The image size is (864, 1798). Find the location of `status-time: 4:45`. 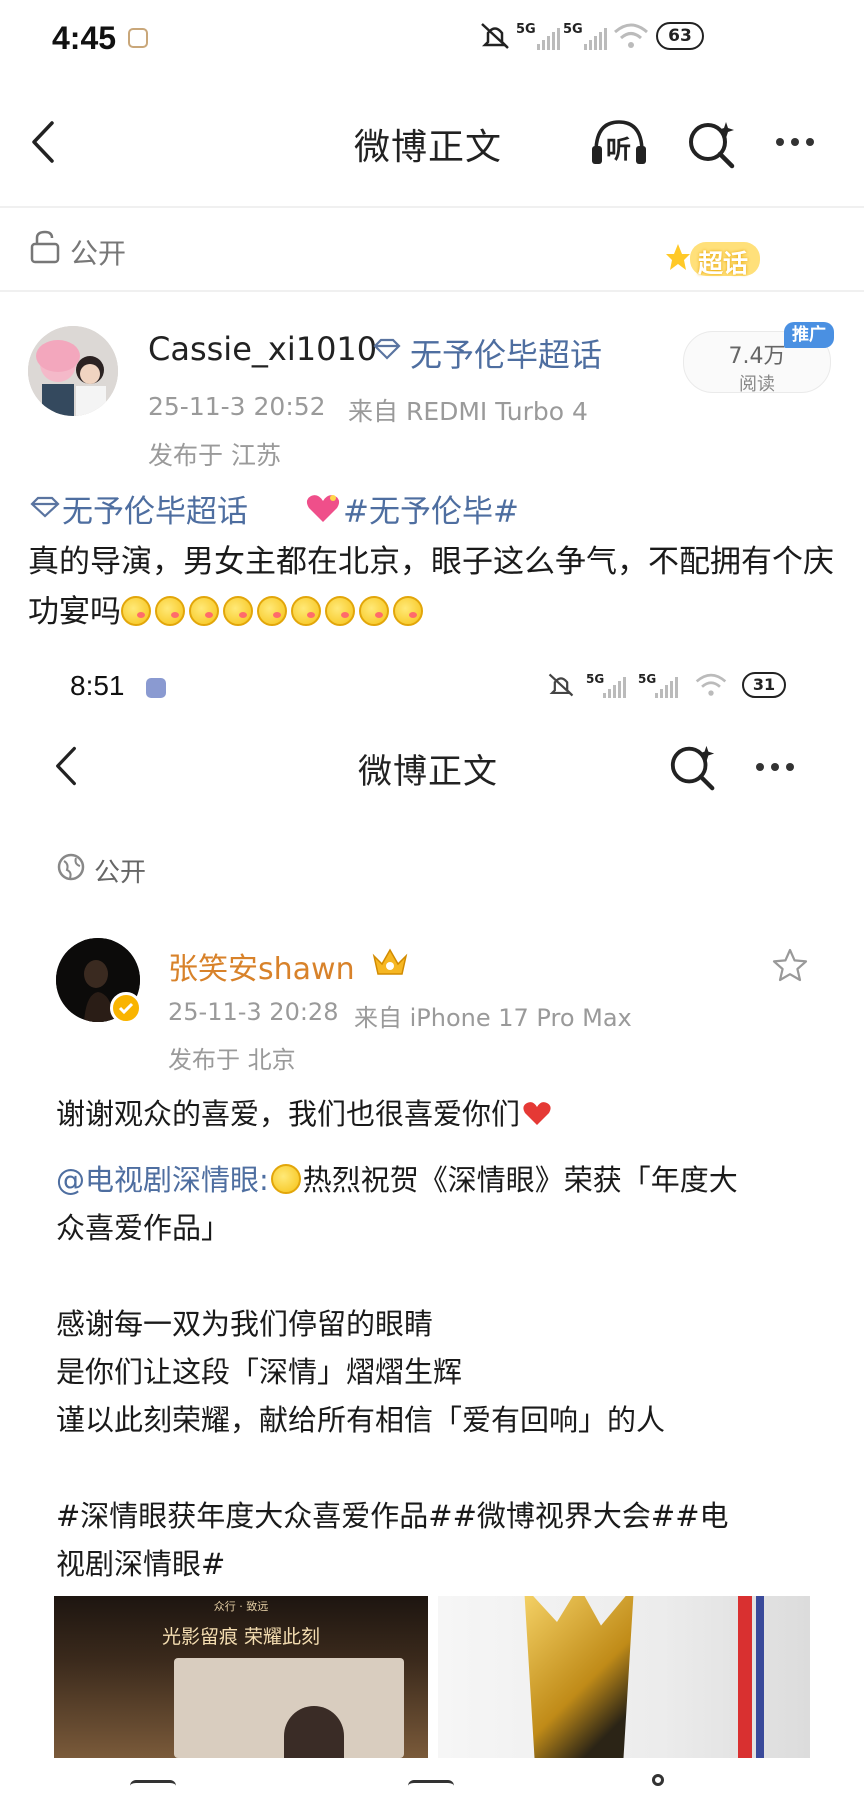

status-time: 4:45 is located at coordinates (84, 38).